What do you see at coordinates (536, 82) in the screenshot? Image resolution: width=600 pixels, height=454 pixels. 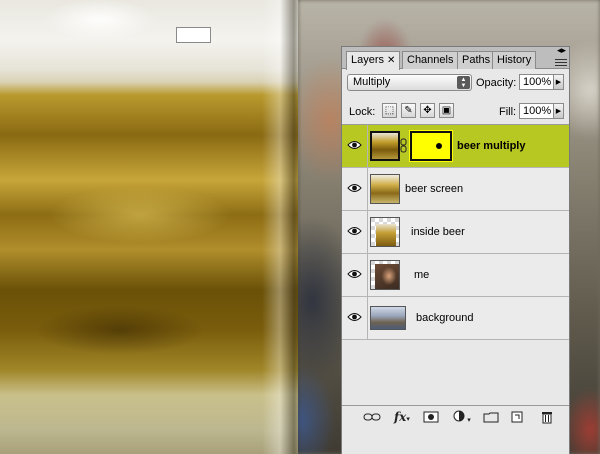 I see `opacity-input: 100%` at bounding box center [536, 82].